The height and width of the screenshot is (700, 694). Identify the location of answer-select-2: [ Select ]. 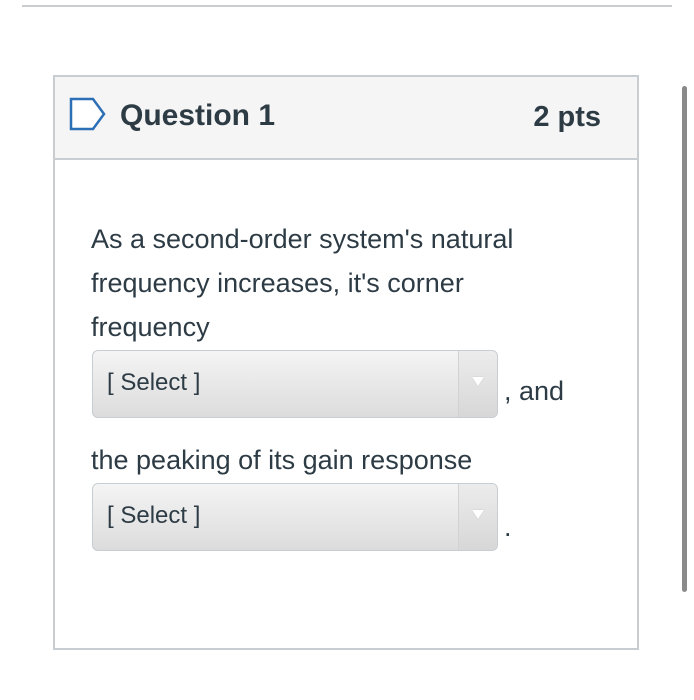
(295, 517).